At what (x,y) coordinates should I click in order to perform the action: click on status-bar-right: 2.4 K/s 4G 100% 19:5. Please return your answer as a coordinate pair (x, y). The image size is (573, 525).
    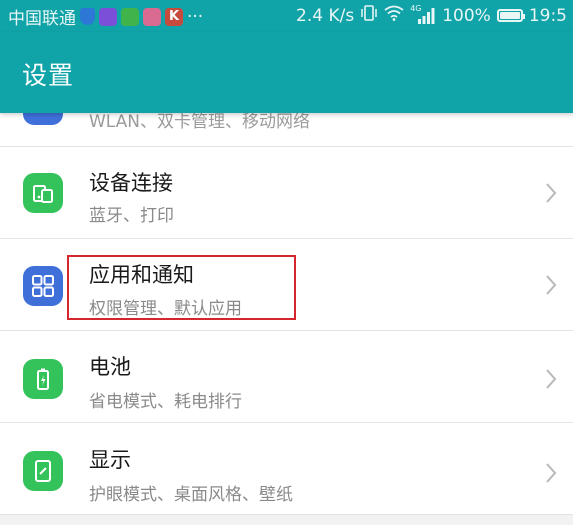
    Looking at the image, I should click on (431, 15).